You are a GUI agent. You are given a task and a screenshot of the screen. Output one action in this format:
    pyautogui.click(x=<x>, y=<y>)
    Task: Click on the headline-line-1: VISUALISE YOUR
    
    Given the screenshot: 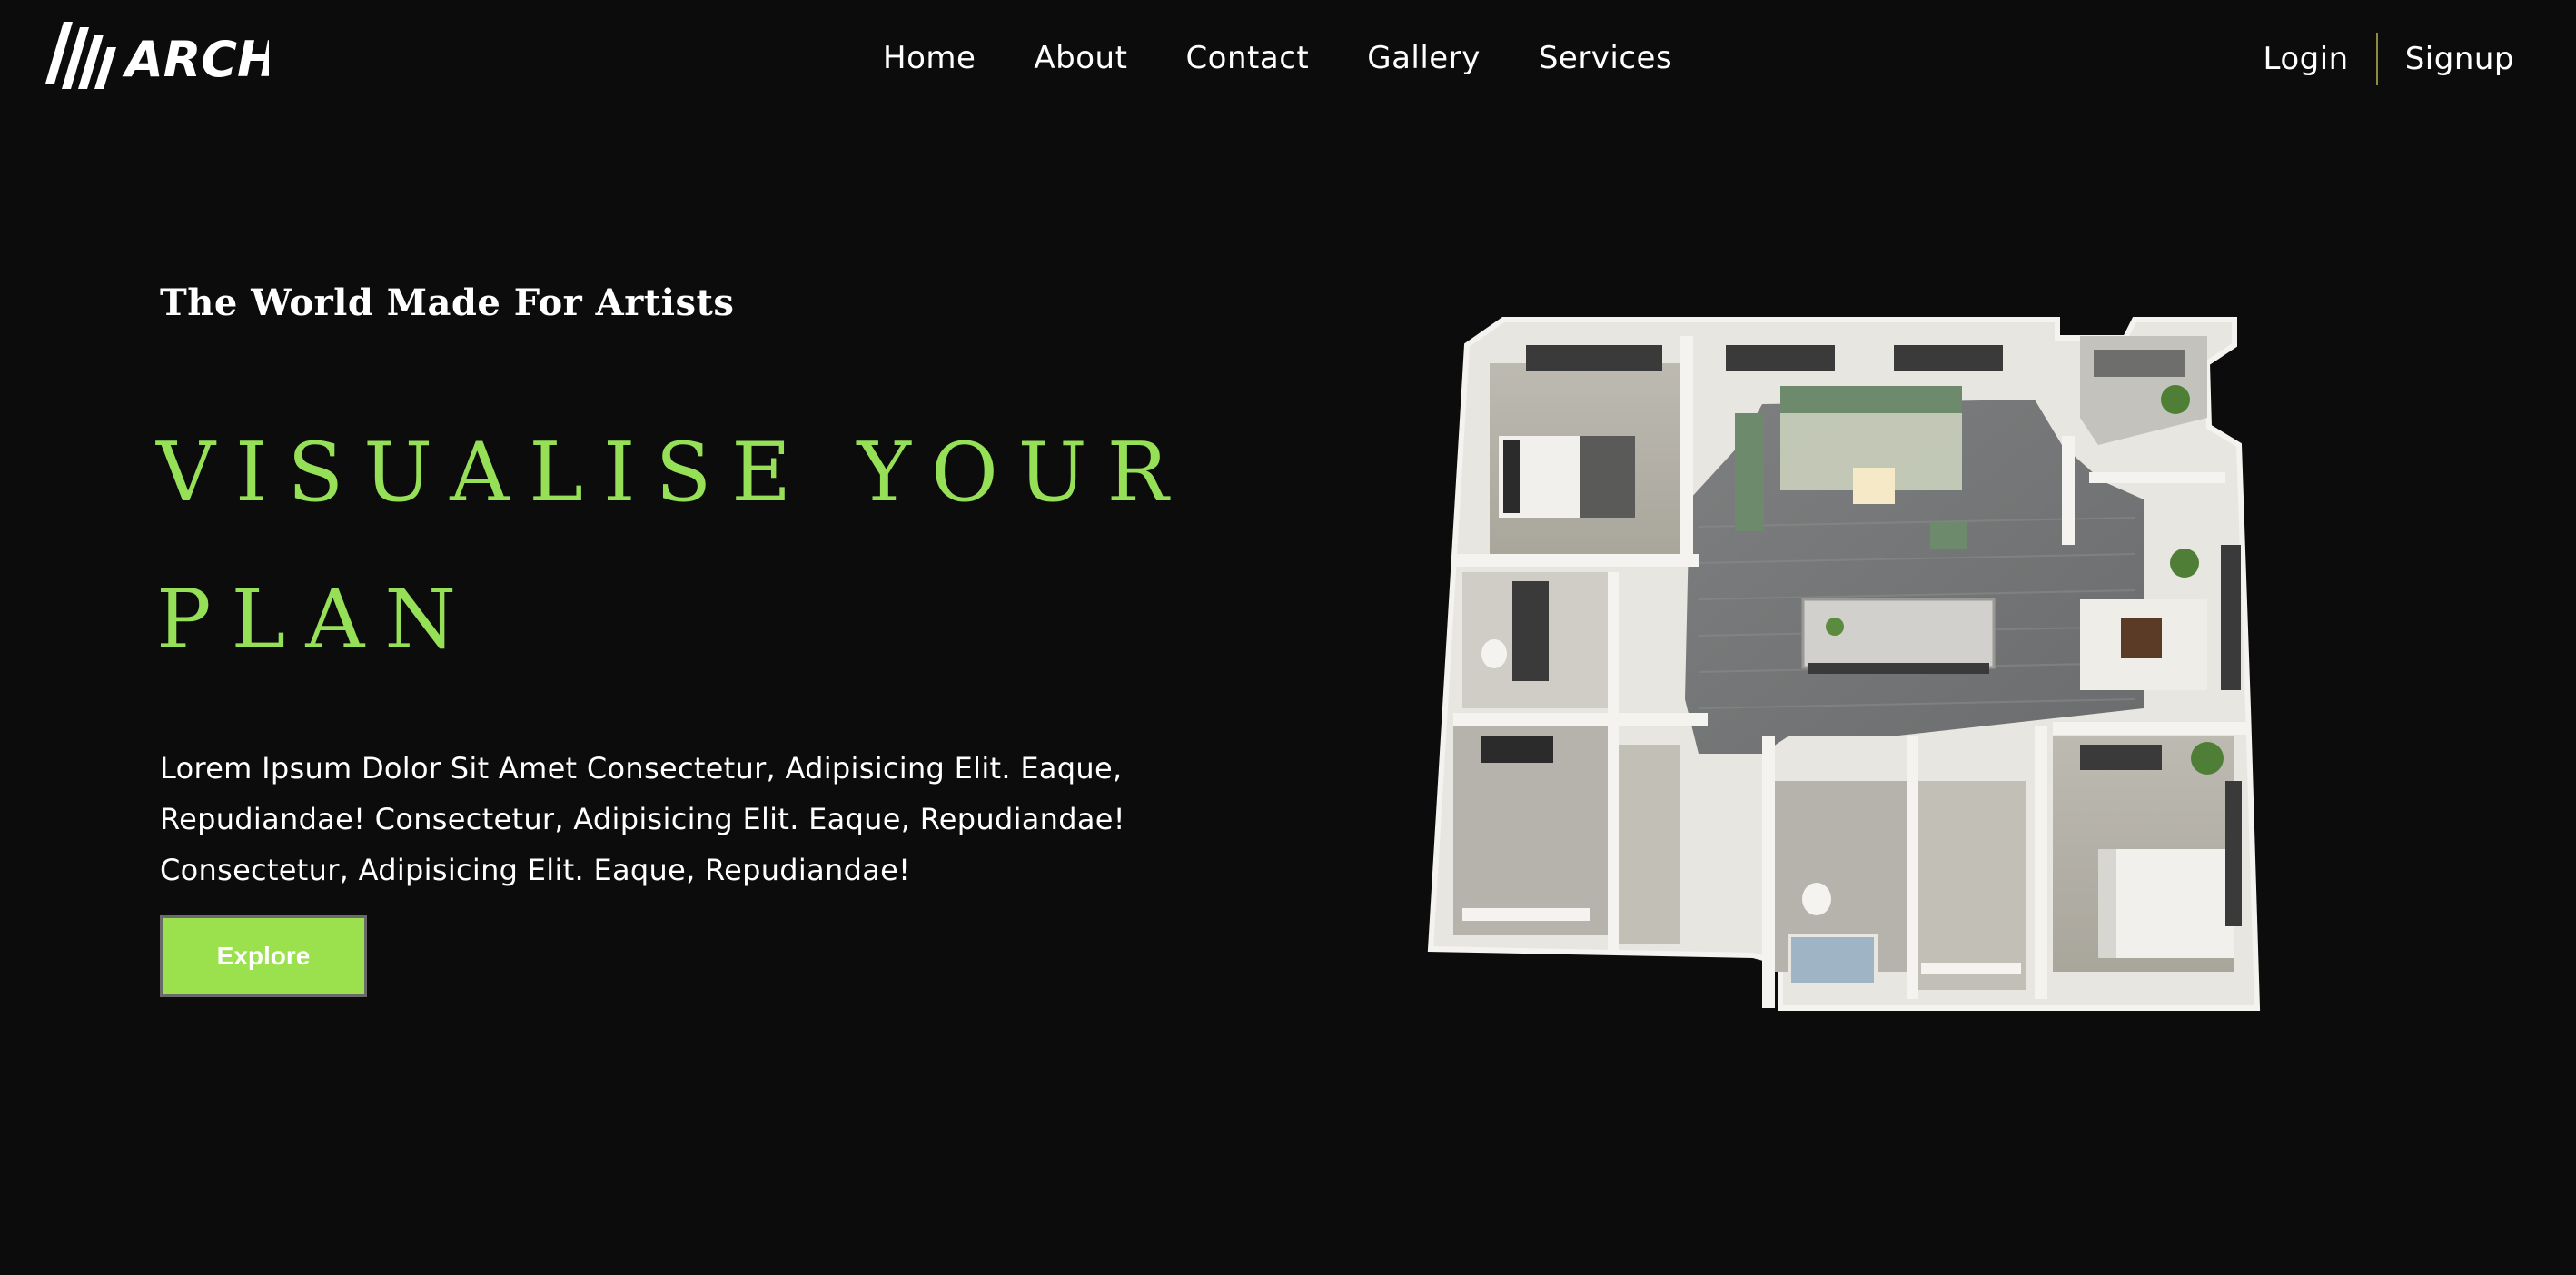 What is the action you would take?
    pyautogui.click(x=672, y=472)
    